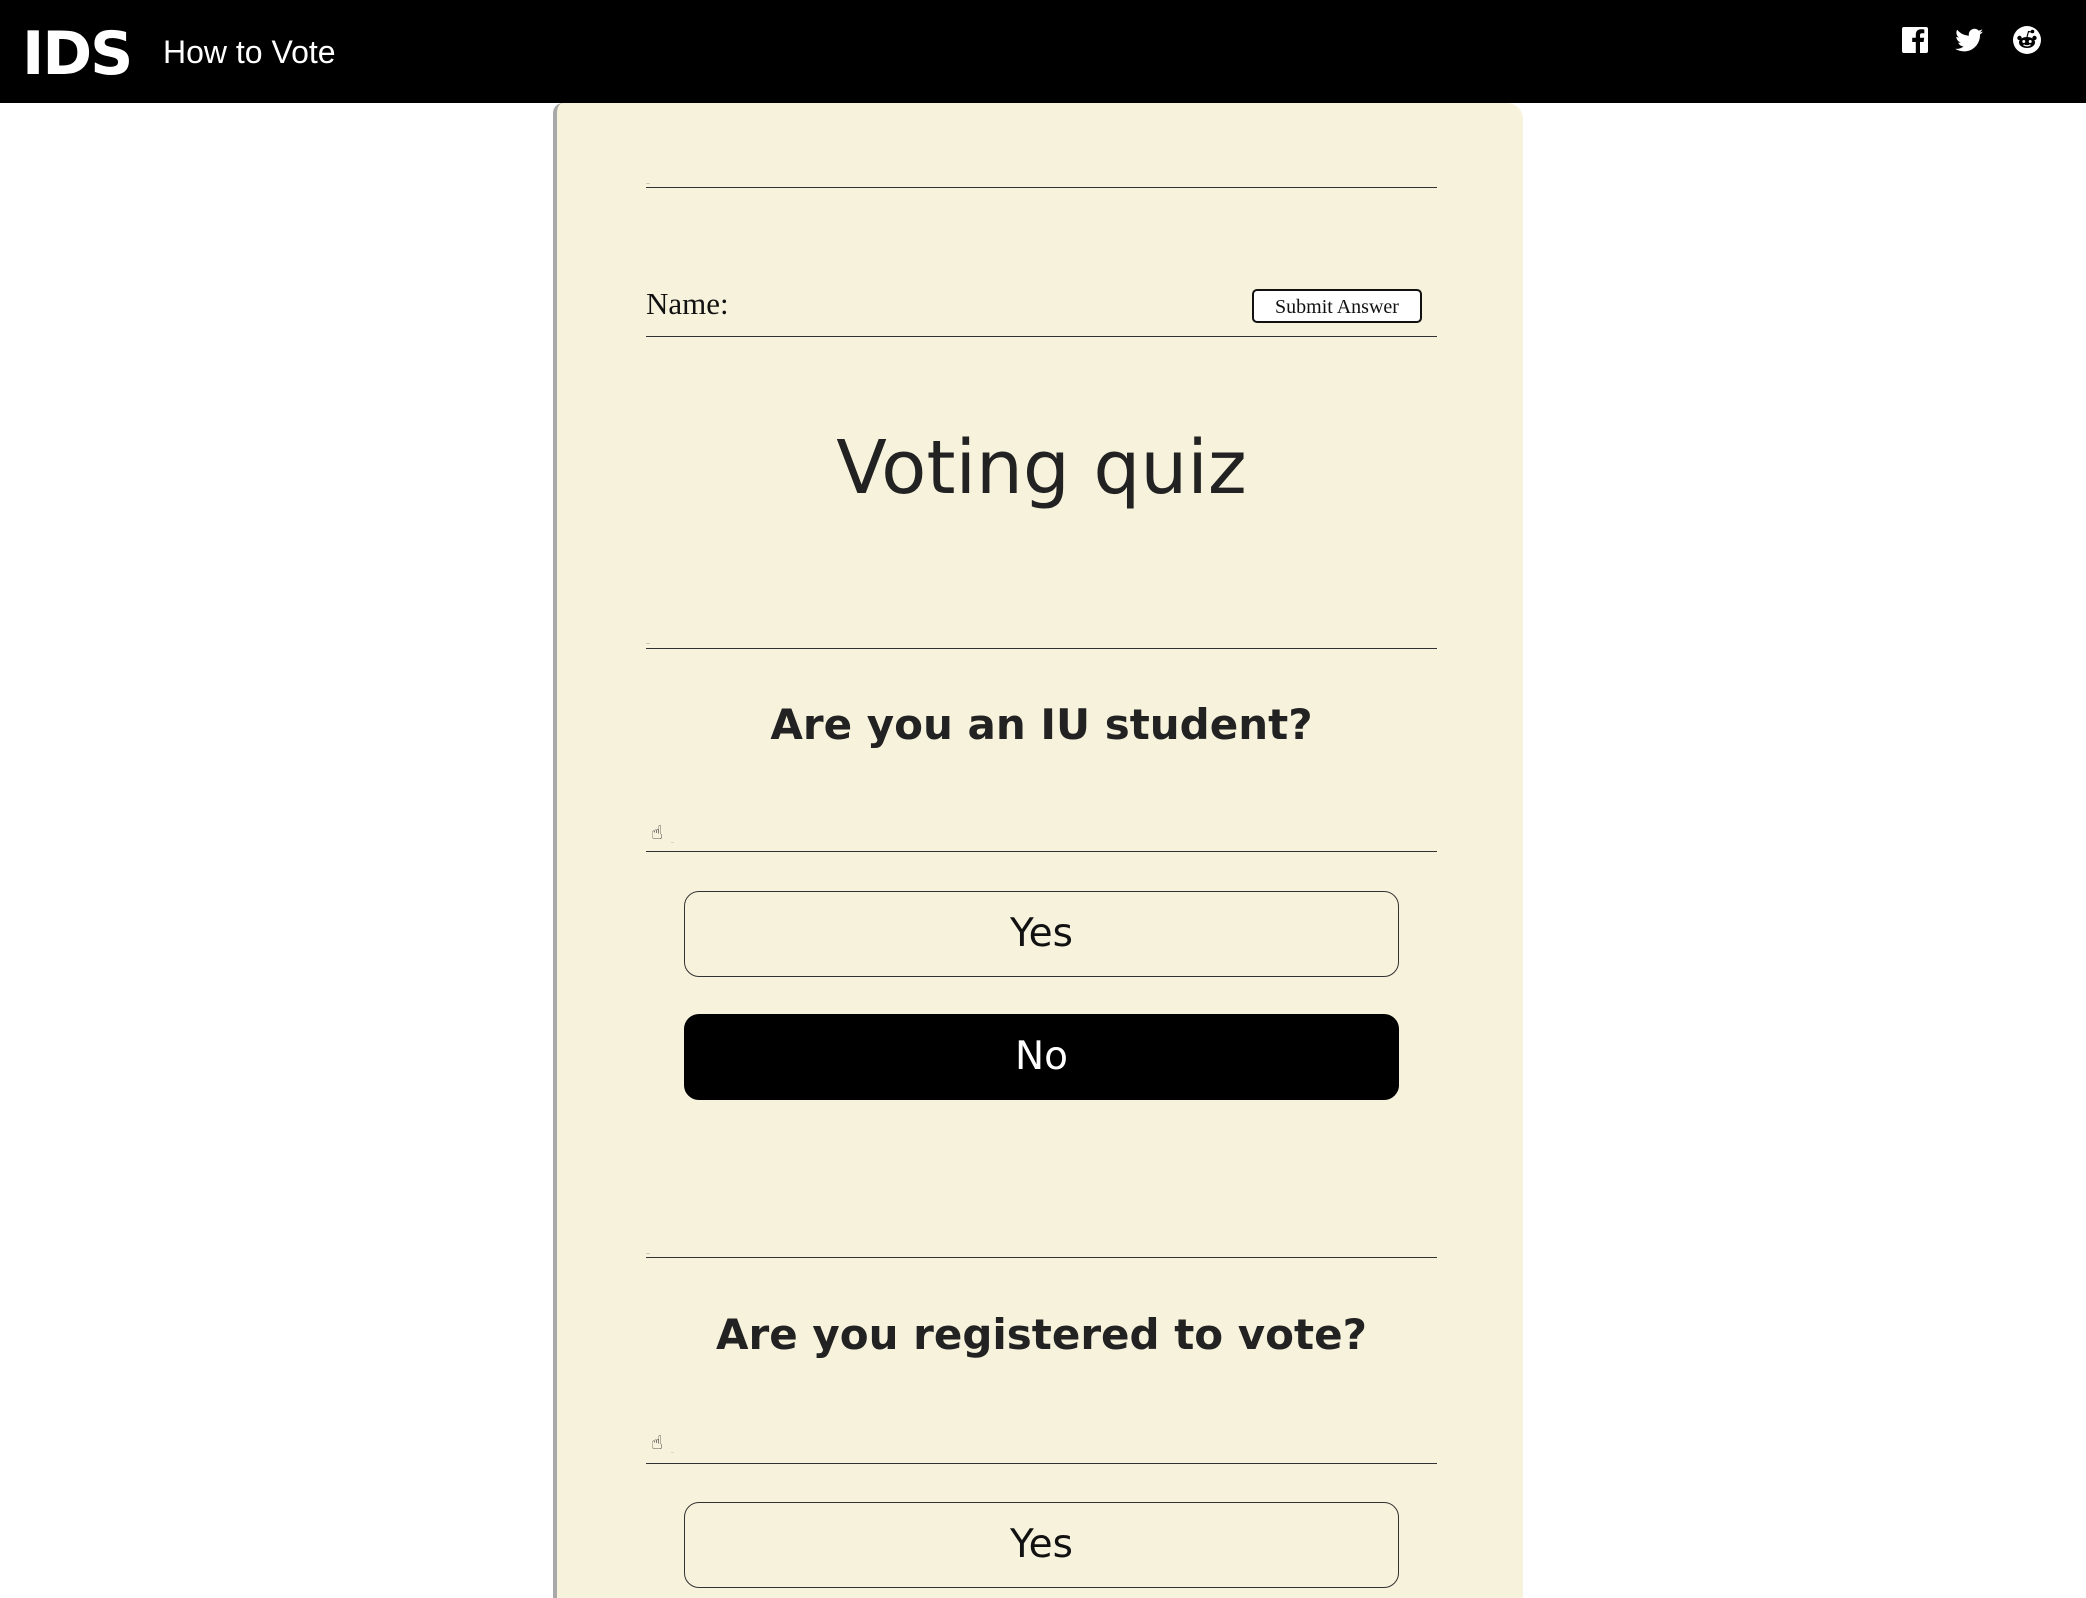 The image size is (2086, 1598). I want to click on question-2-text: Are you registered to vote?, so click(1041, 1334).